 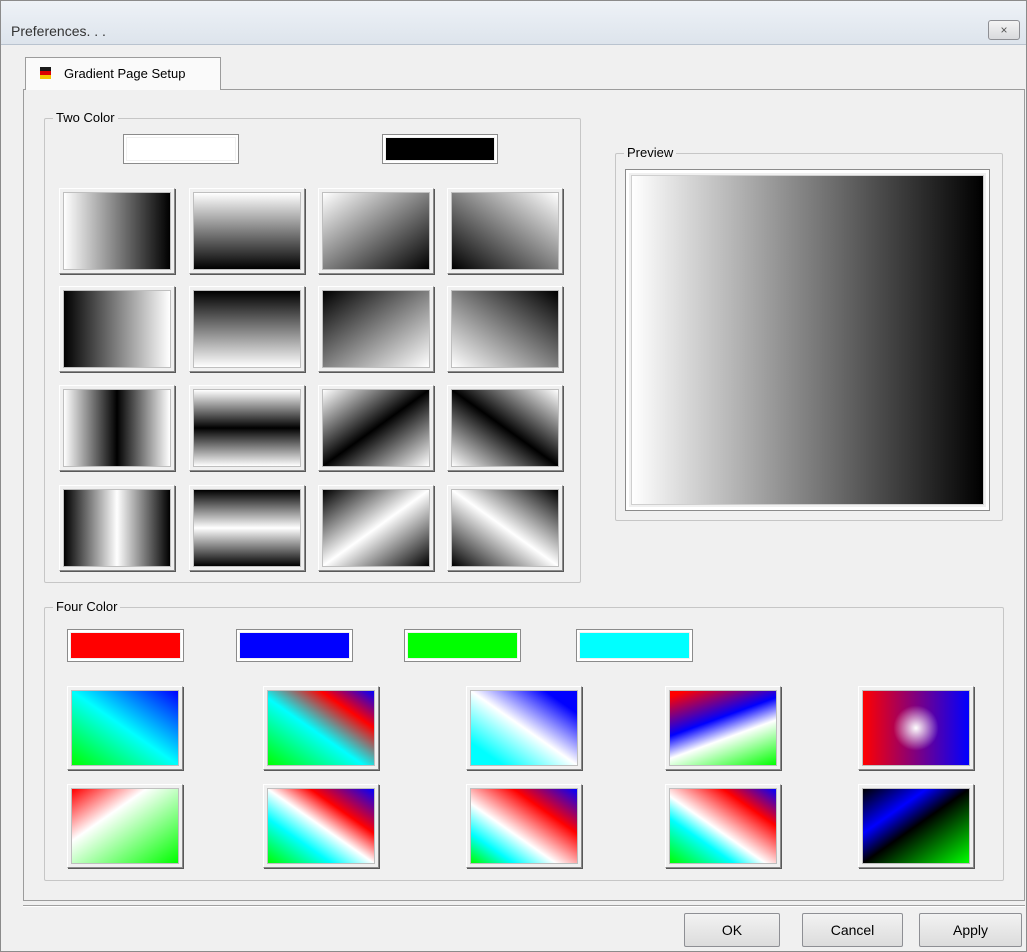 What do you see at coordinates (58, 31) in the screenshot?
I see `dialog-title: Preferences. . .` at bounding box center [58, 31].